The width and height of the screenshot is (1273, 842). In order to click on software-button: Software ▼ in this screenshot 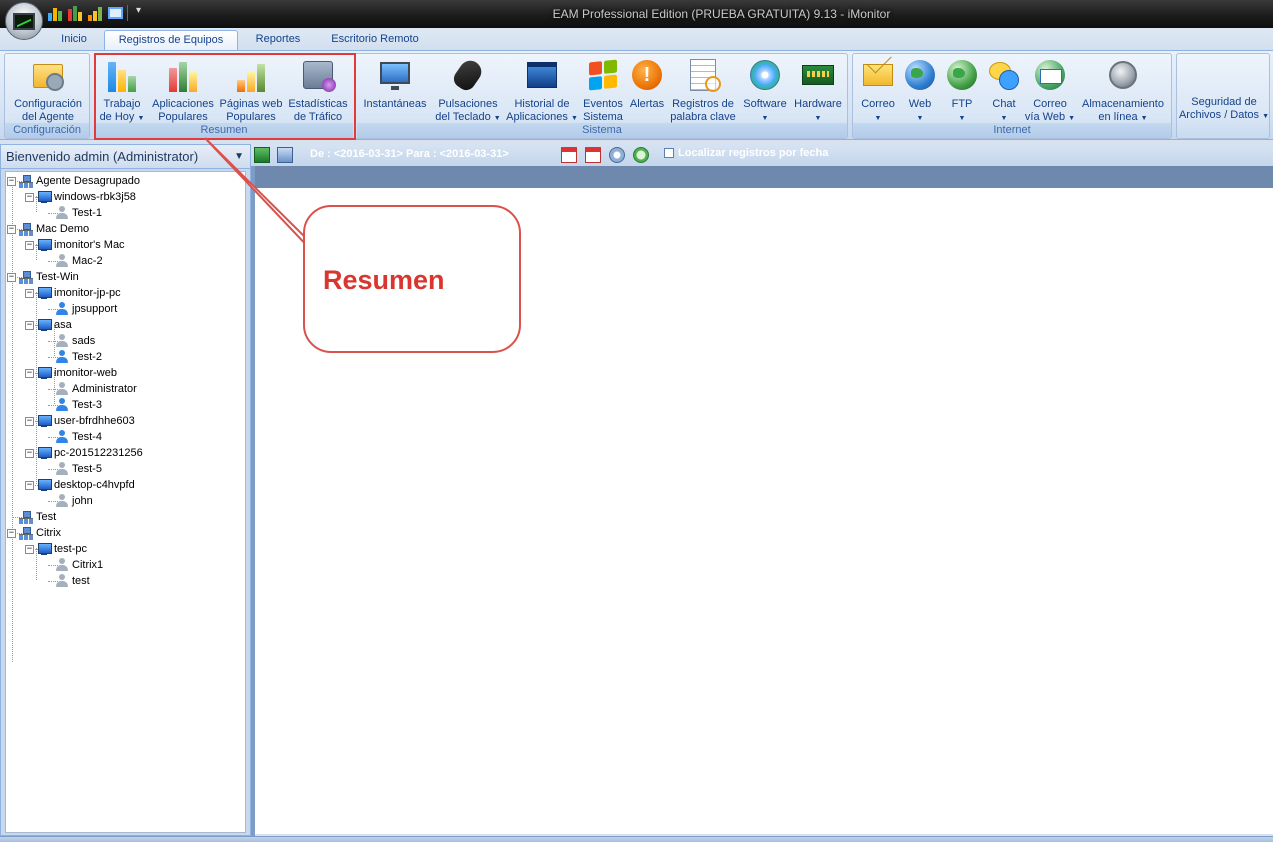, I will do `click(765, 90)`.